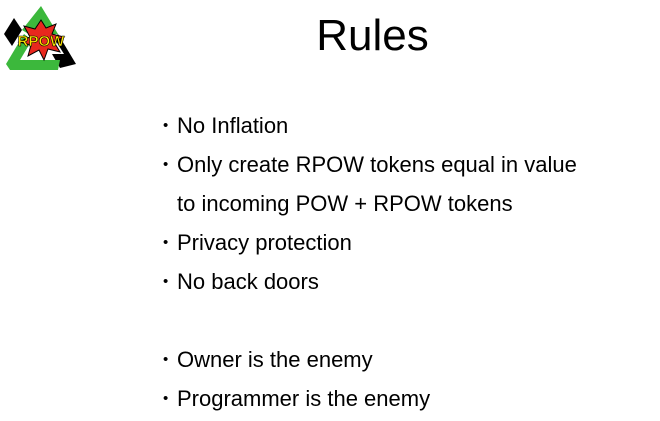 The width and height of the screenshot is (660, 421). Describe the element at coordinates (370, 320) in the screenshot. I see `bullet-spacer` at that location.